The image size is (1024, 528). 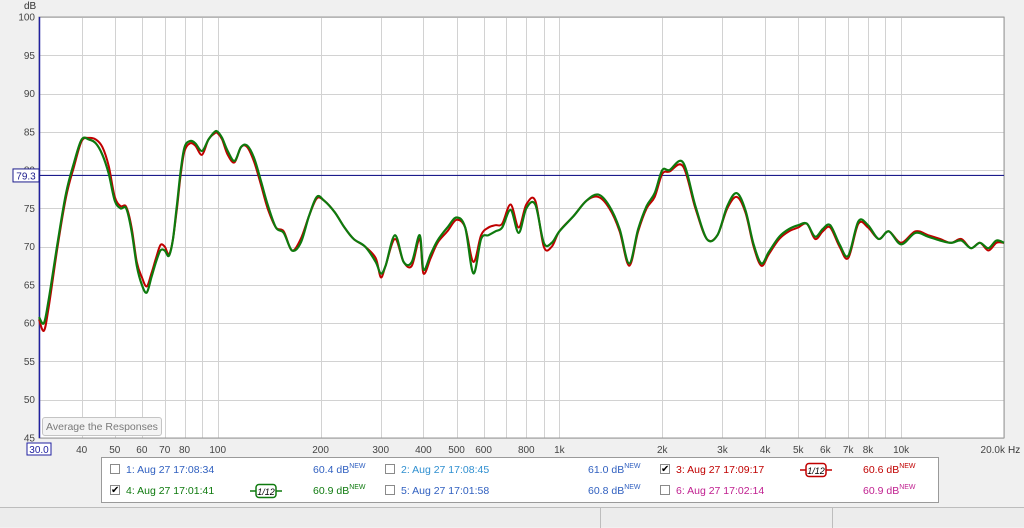 I want to click on y-tick-label: 90, so click(x=30, y=94).